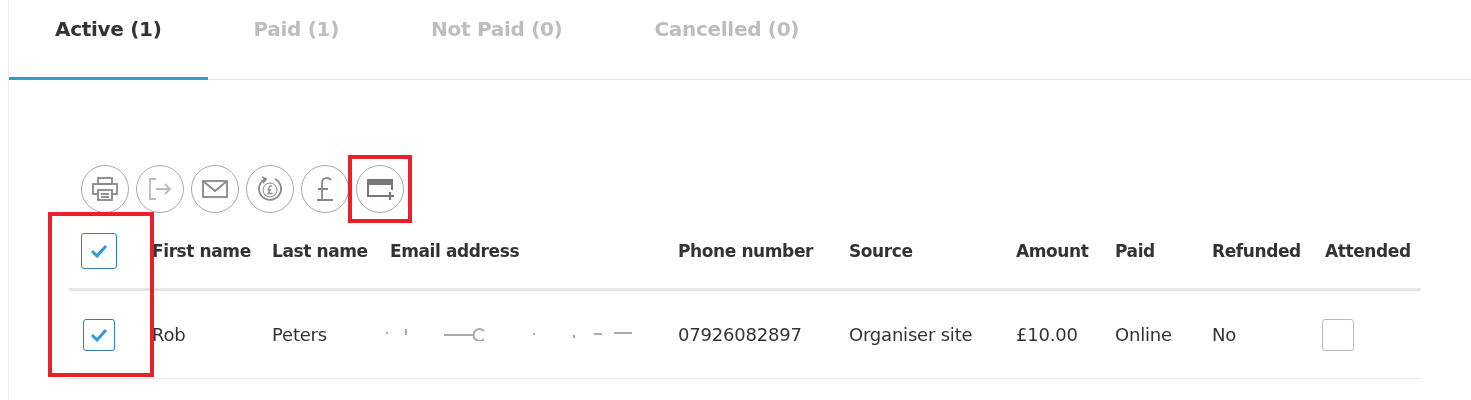 The width and height of the screenshot is (1471, 400). I want to click on column-header: Attended, so click(1368, 250).